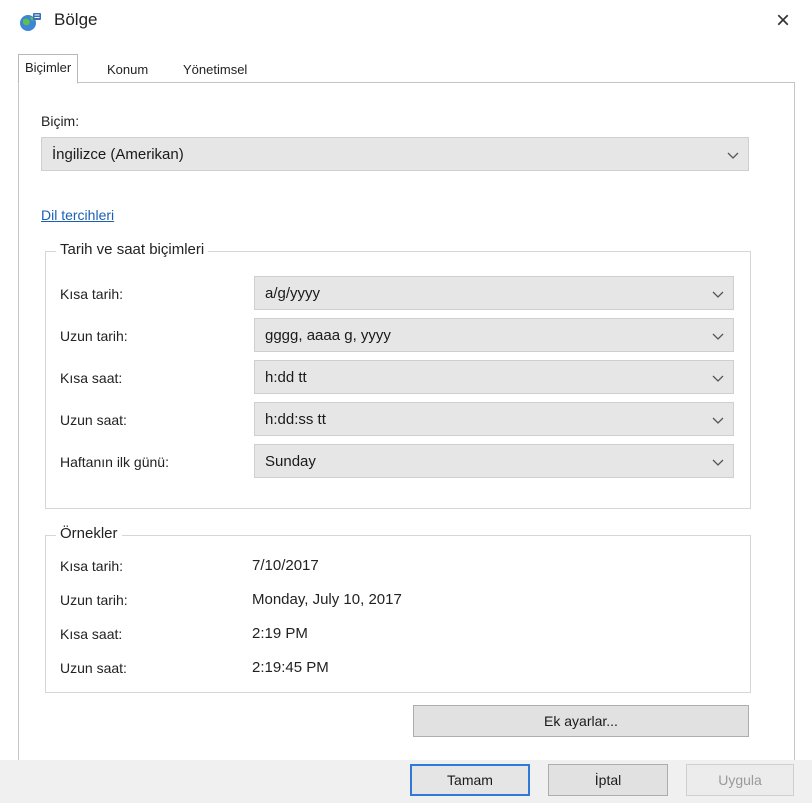 This screenshot has height=803, width=812. I want to click on tab-formats: Biçimler, so click(48, 69).